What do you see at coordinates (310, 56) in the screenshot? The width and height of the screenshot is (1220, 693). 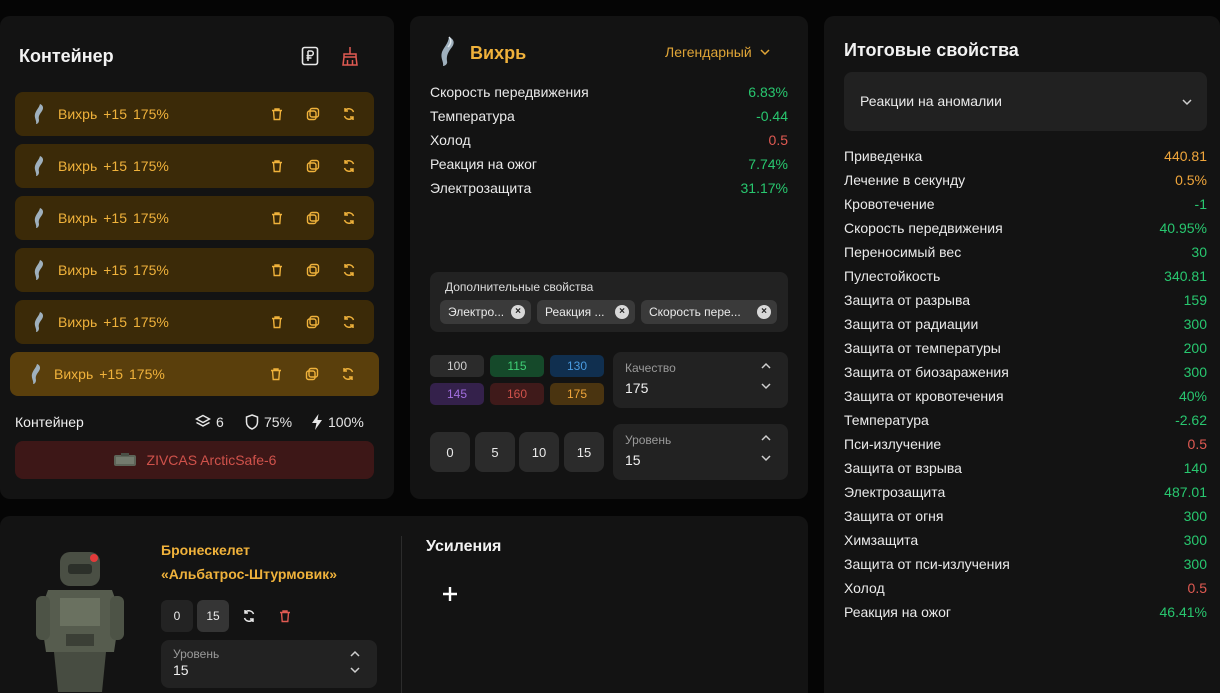 I see `ruble-icon` at bounding box center [310, 56].